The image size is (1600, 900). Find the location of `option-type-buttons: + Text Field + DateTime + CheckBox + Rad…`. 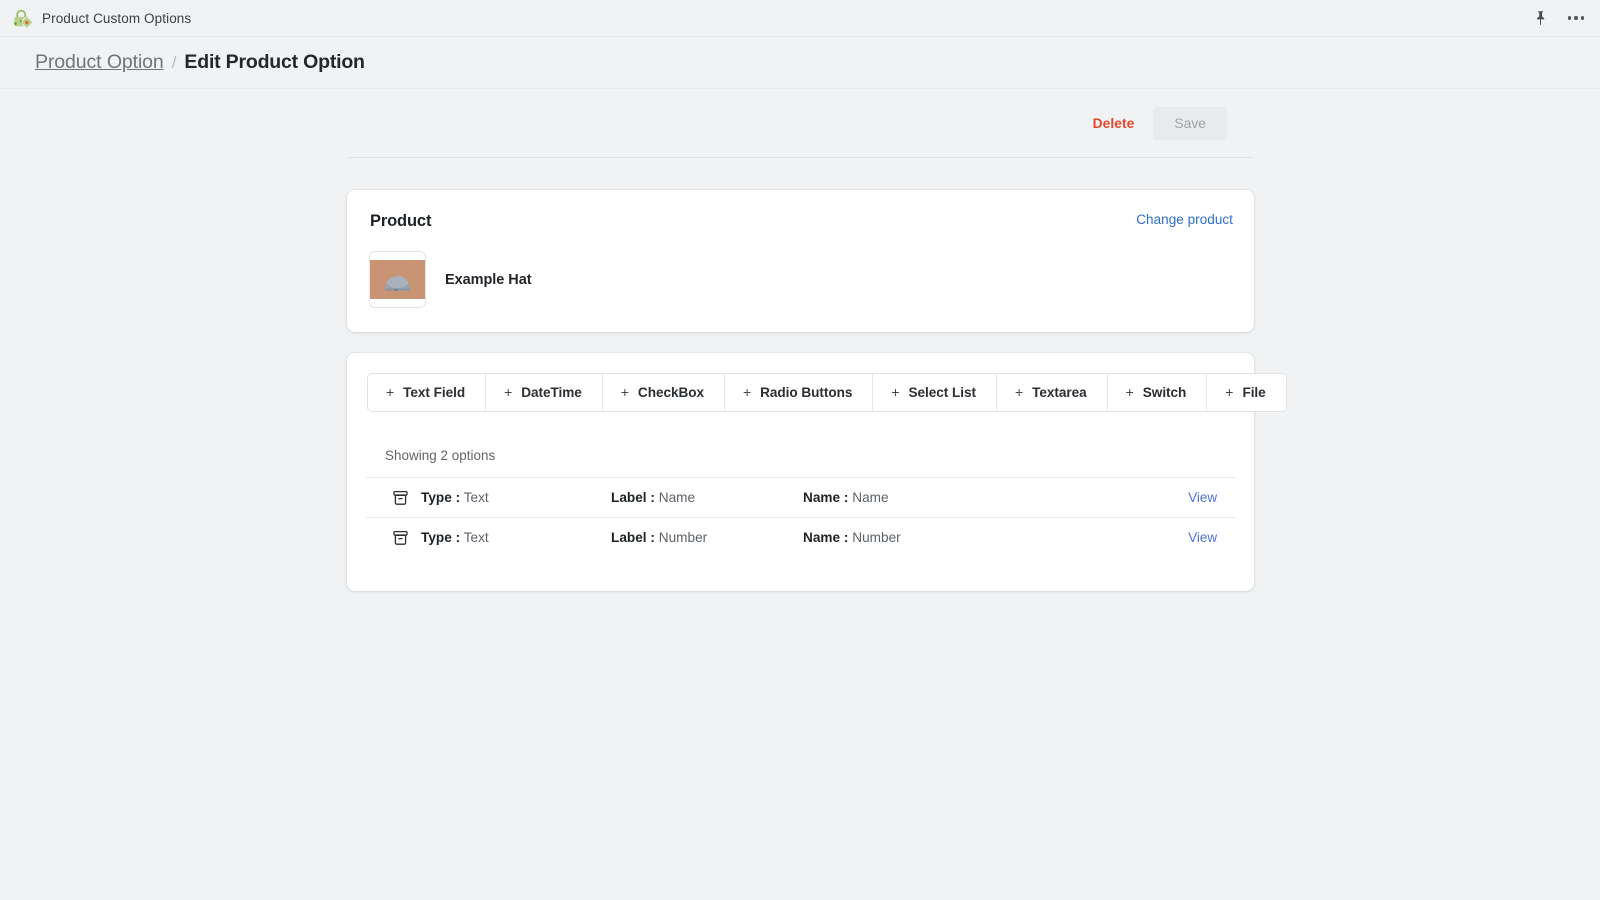

option-type-buttons: + Text Field + DateTime + CheckBox + Rad… is located at coordinates (827, 392).